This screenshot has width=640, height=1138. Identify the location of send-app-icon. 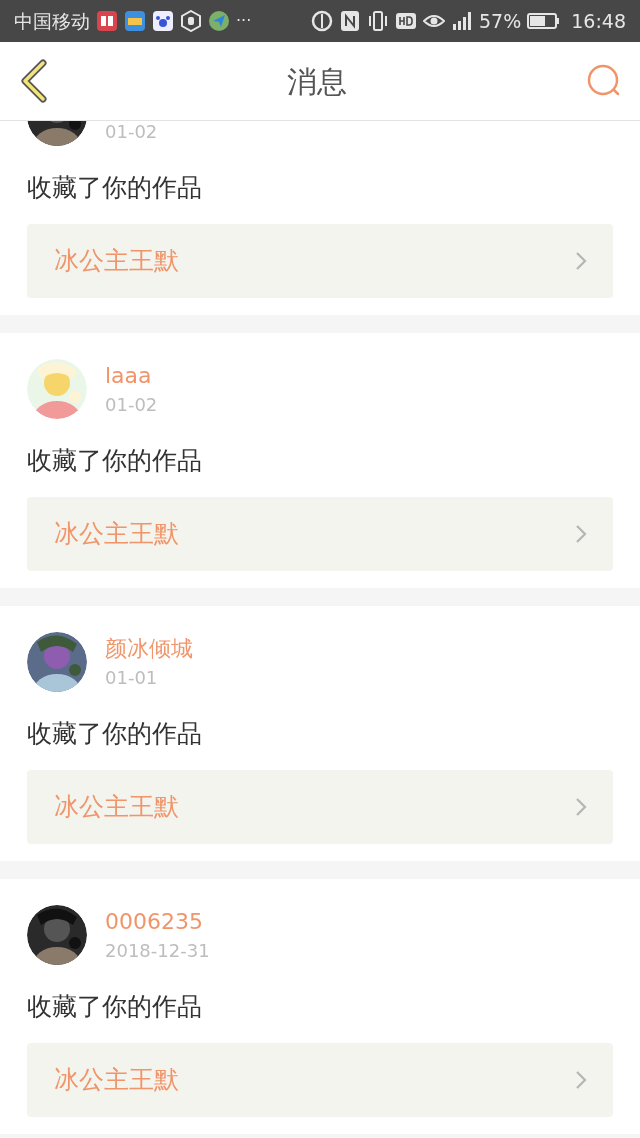
(219, 21).